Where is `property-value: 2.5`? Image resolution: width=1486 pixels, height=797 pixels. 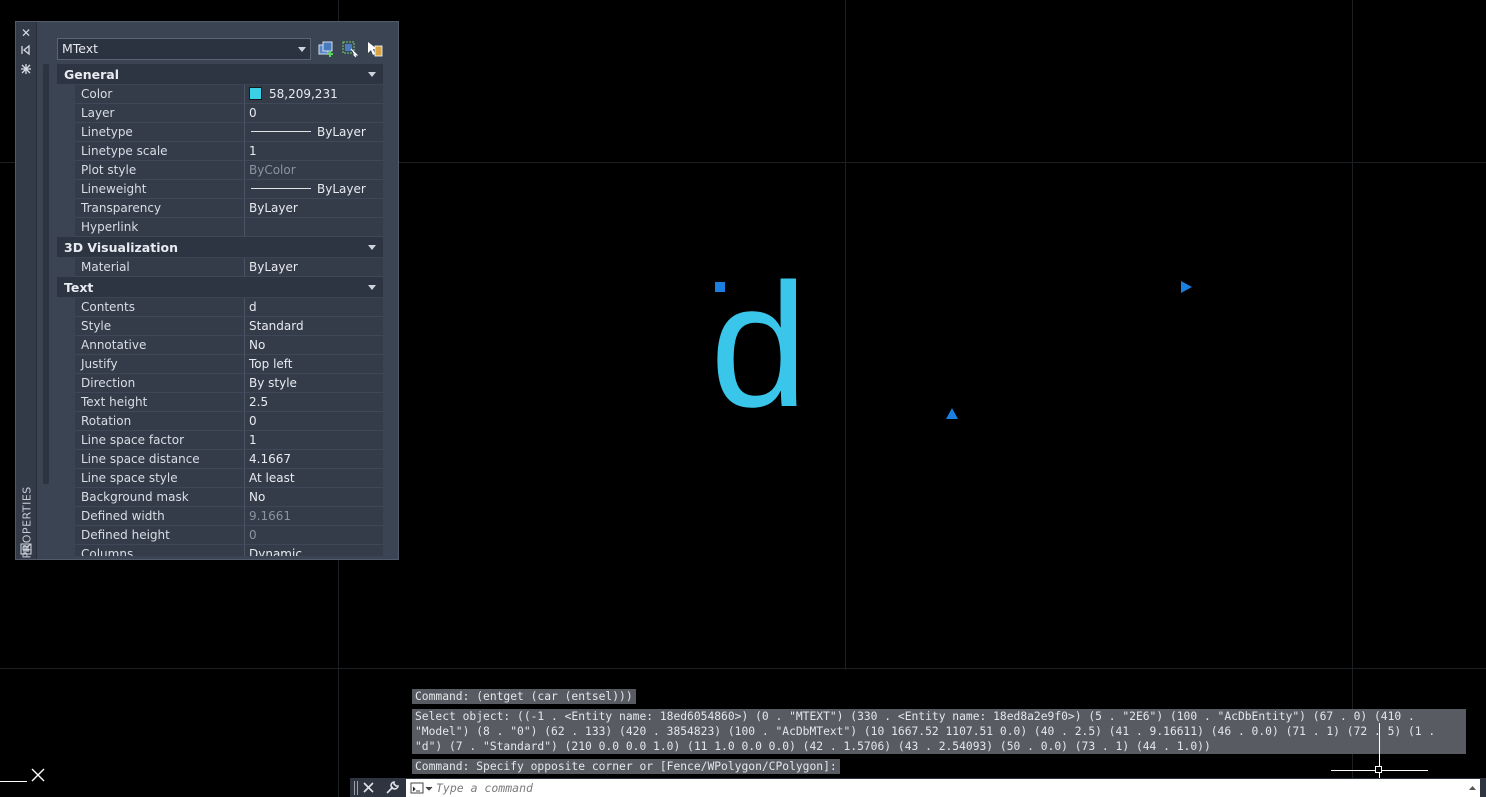
property-value: 2.5 is located at coordinates (314, 402).